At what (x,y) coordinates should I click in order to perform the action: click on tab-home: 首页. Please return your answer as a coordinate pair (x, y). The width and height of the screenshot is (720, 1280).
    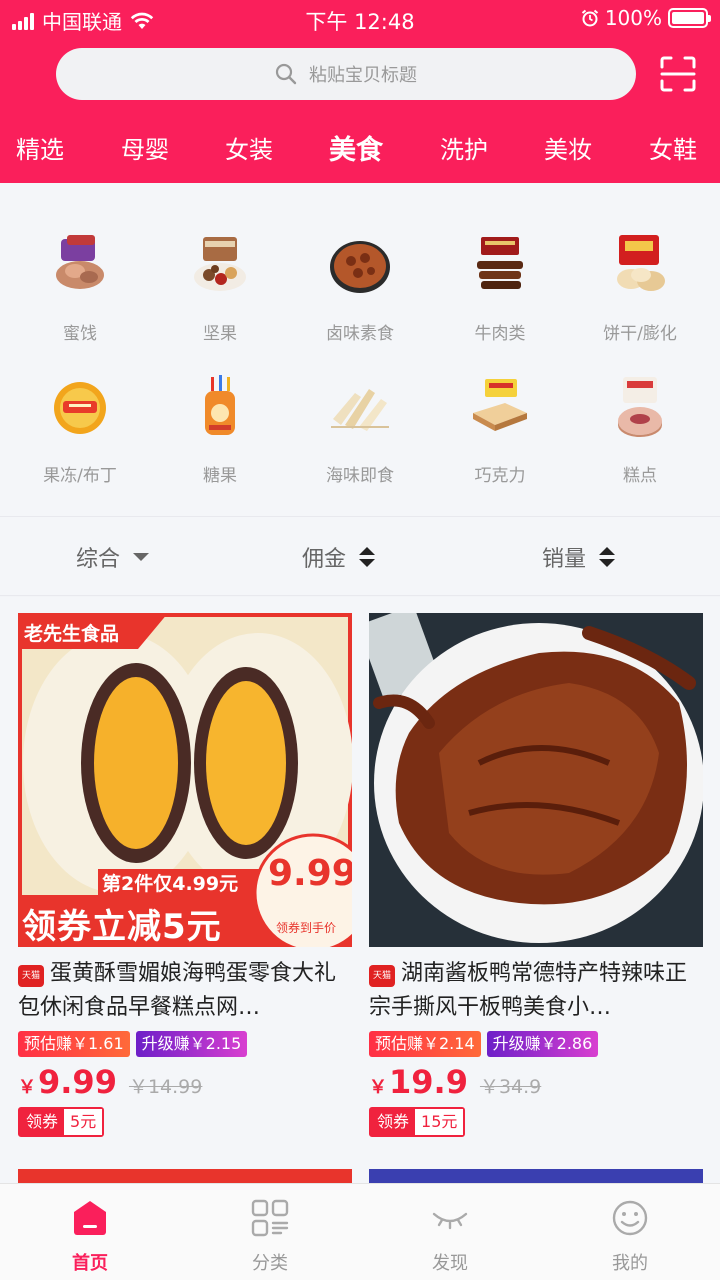
    Looking at the image, I should click on (90, 1236).